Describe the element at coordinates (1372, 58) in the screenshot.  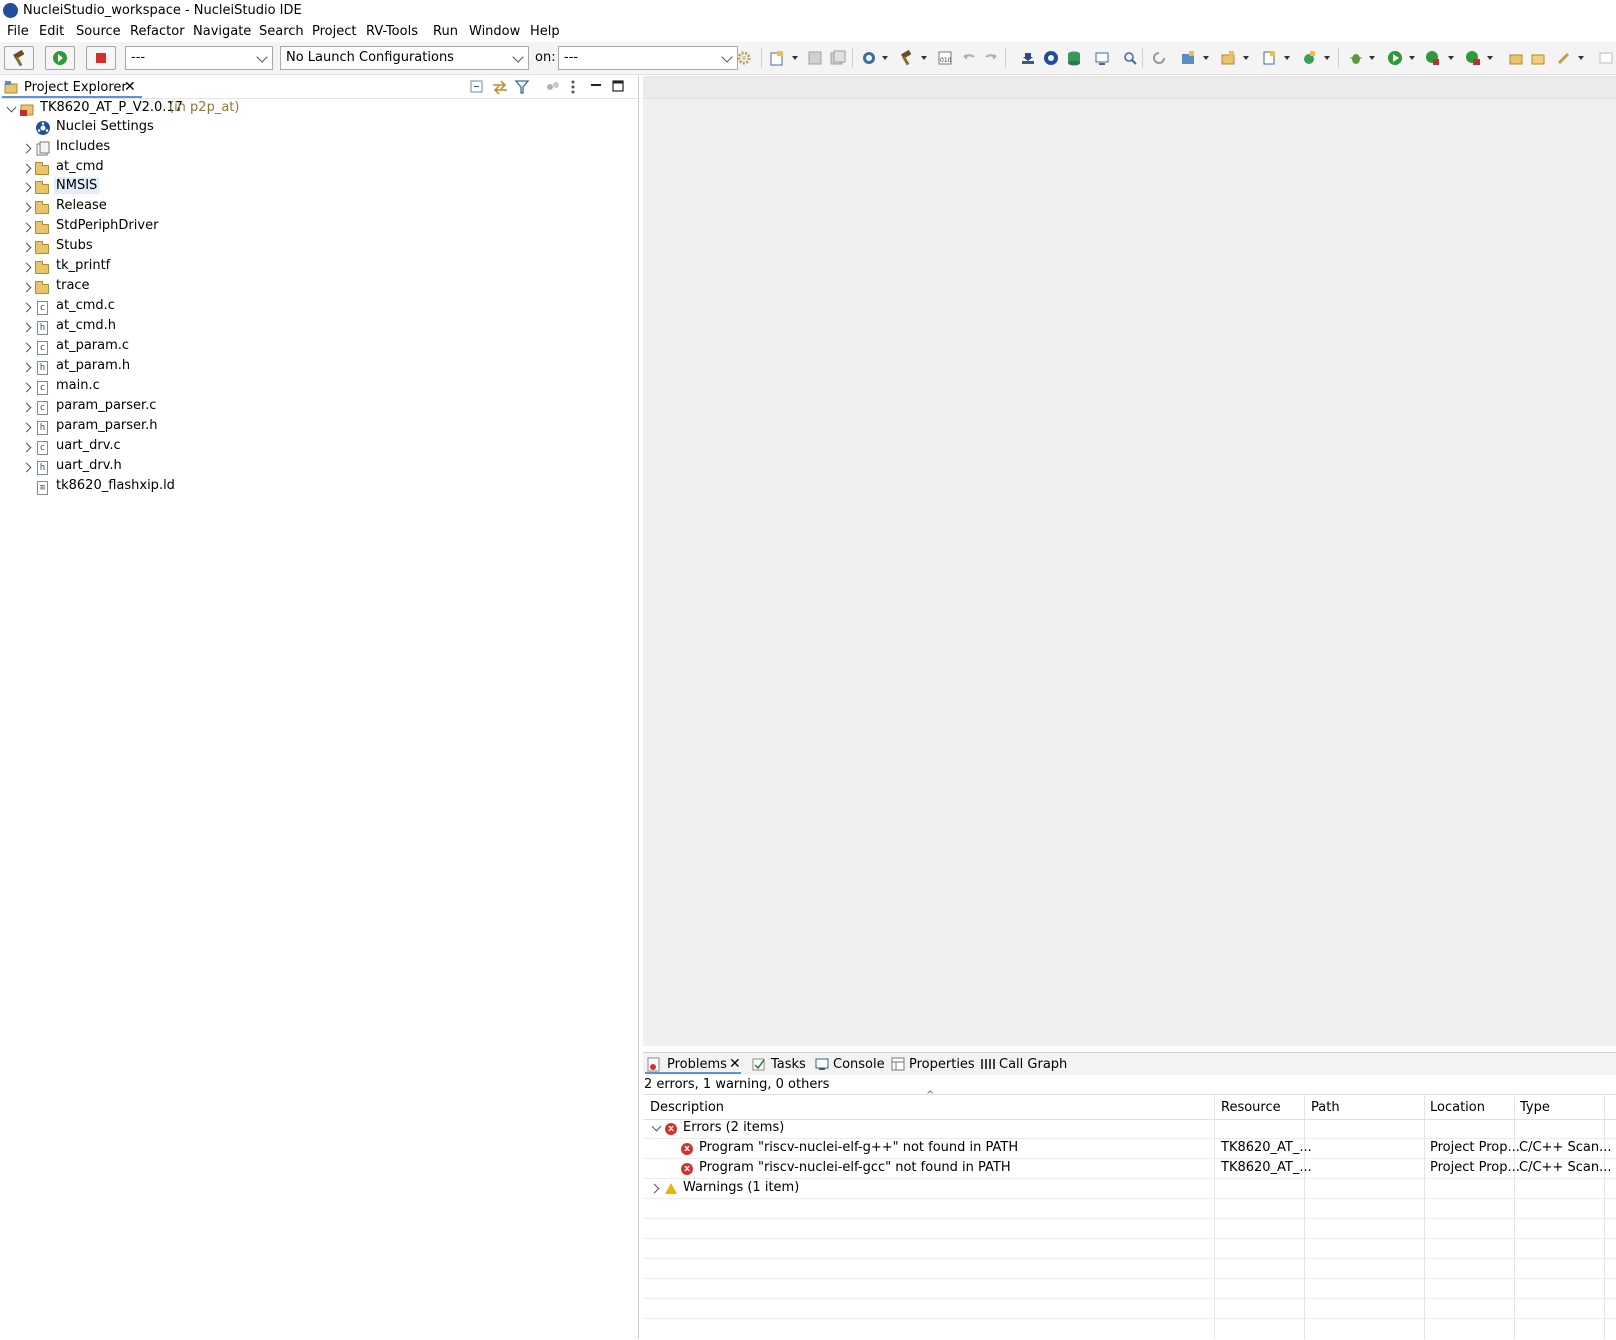
I see `debug-dropdown-icon` at that location.